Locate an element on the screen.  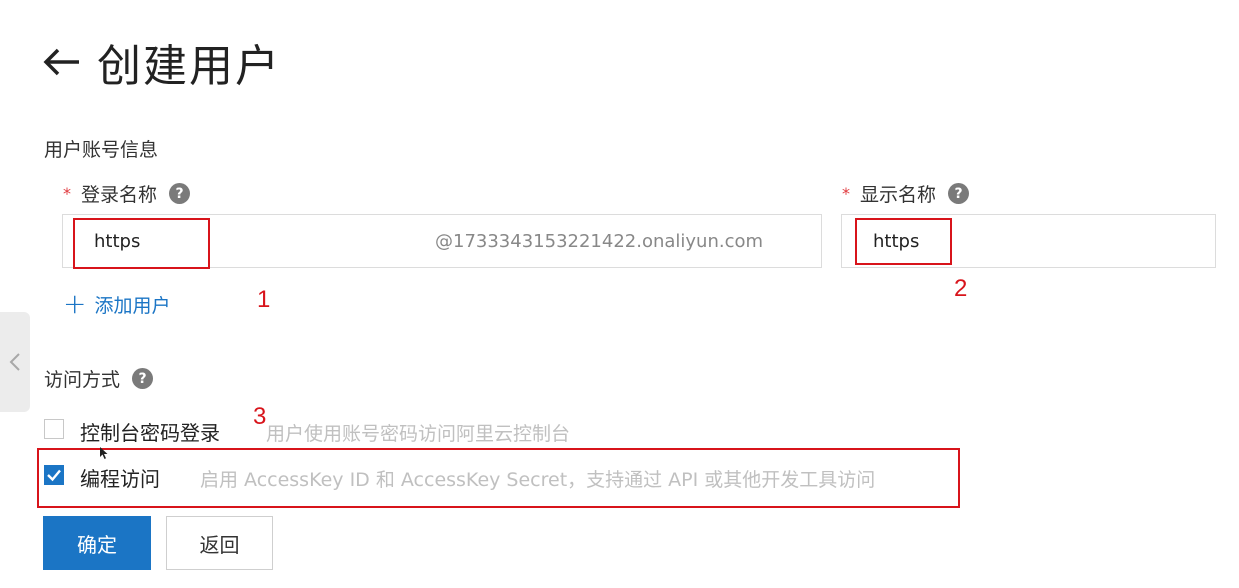
page-header: 创建用户 is located at coordinates (162, 62).